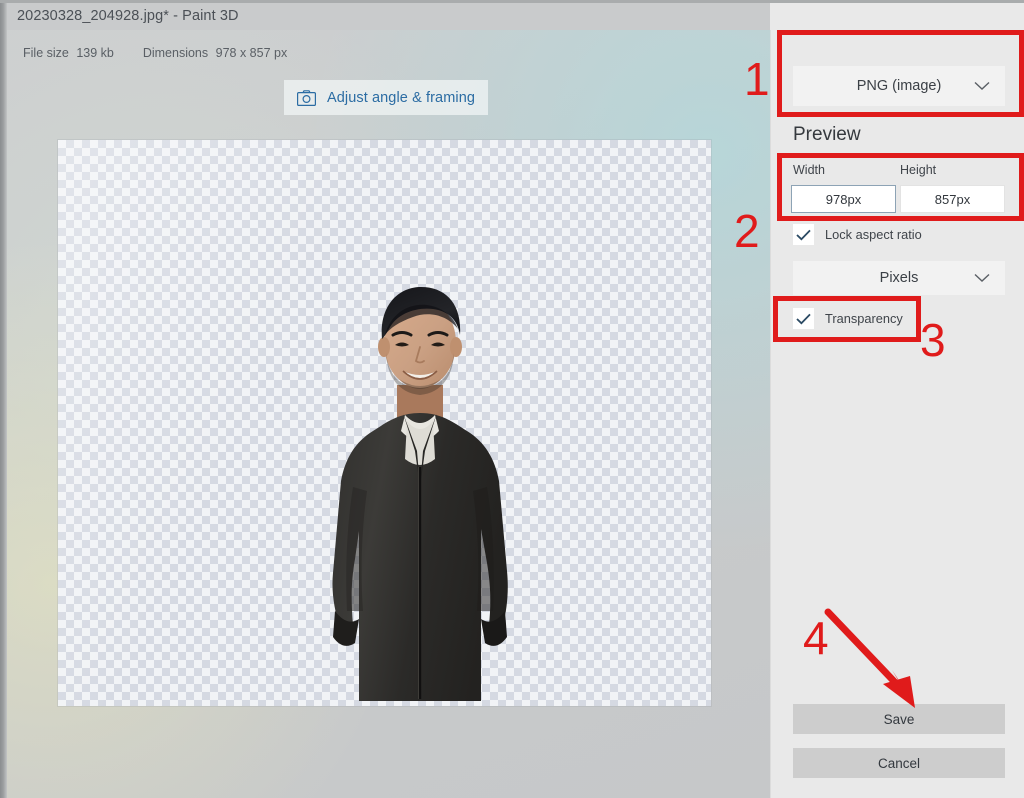 The height and width of the screenshot is (798, 1024). What do you see at coordinates (128, 16) in the screenshot?
I see `window-title: 20230328_204928.jpg* - Paint 3D` at bounding box center [128, 16].